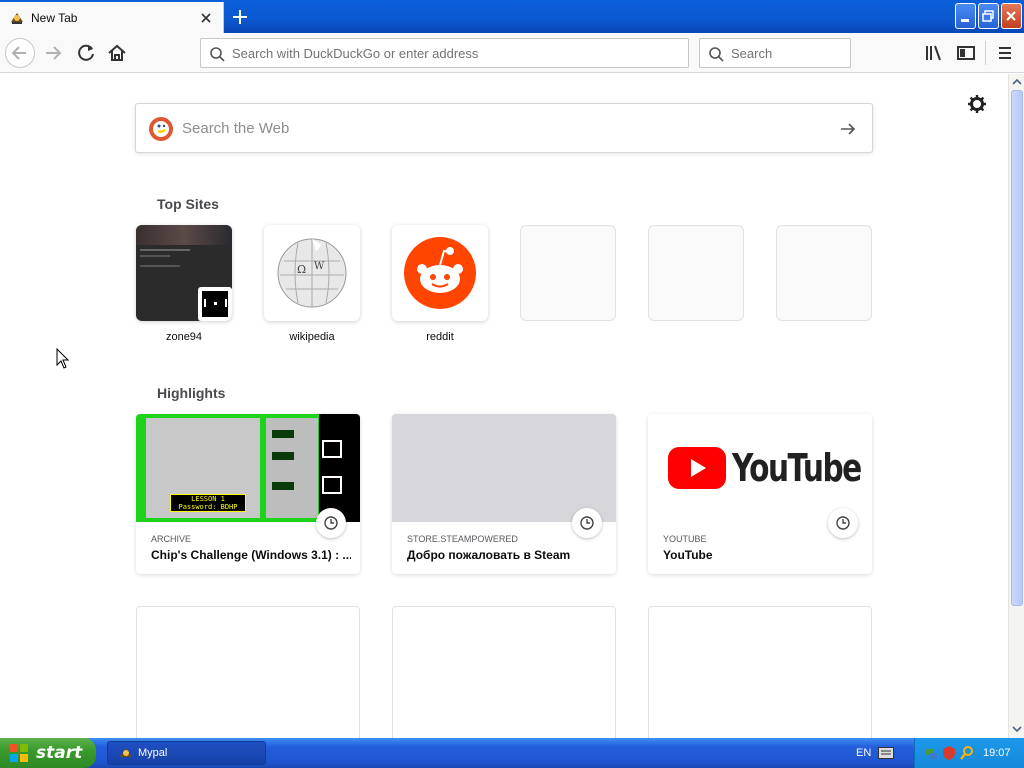 The height and width of the screenshot is (768, 1024). What do you see at coordinates (117, 53) in the screenshot?
I see `home-icon` at bounding box center [117, 53].